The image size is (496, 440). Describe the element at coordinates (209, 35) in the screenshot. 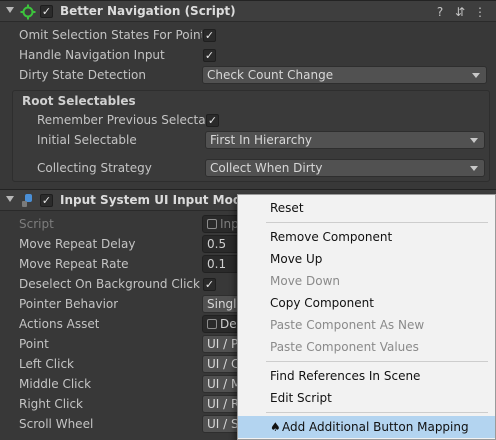

I see `omit-selection-checkbox: ✓` at that location.